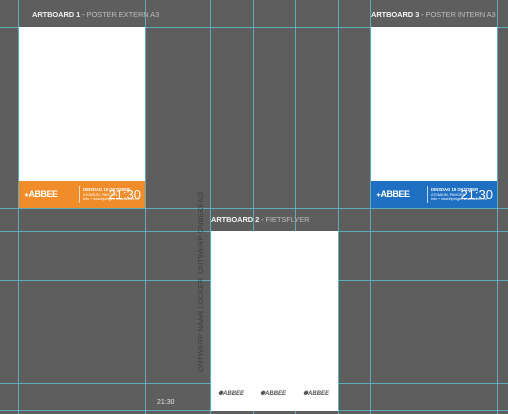 This screenshot has width=508, height=414. Describe the element at coordinates (235, 219) in the screenshot. I see `artboard-2-number: ARTBOARD 2` at that location.